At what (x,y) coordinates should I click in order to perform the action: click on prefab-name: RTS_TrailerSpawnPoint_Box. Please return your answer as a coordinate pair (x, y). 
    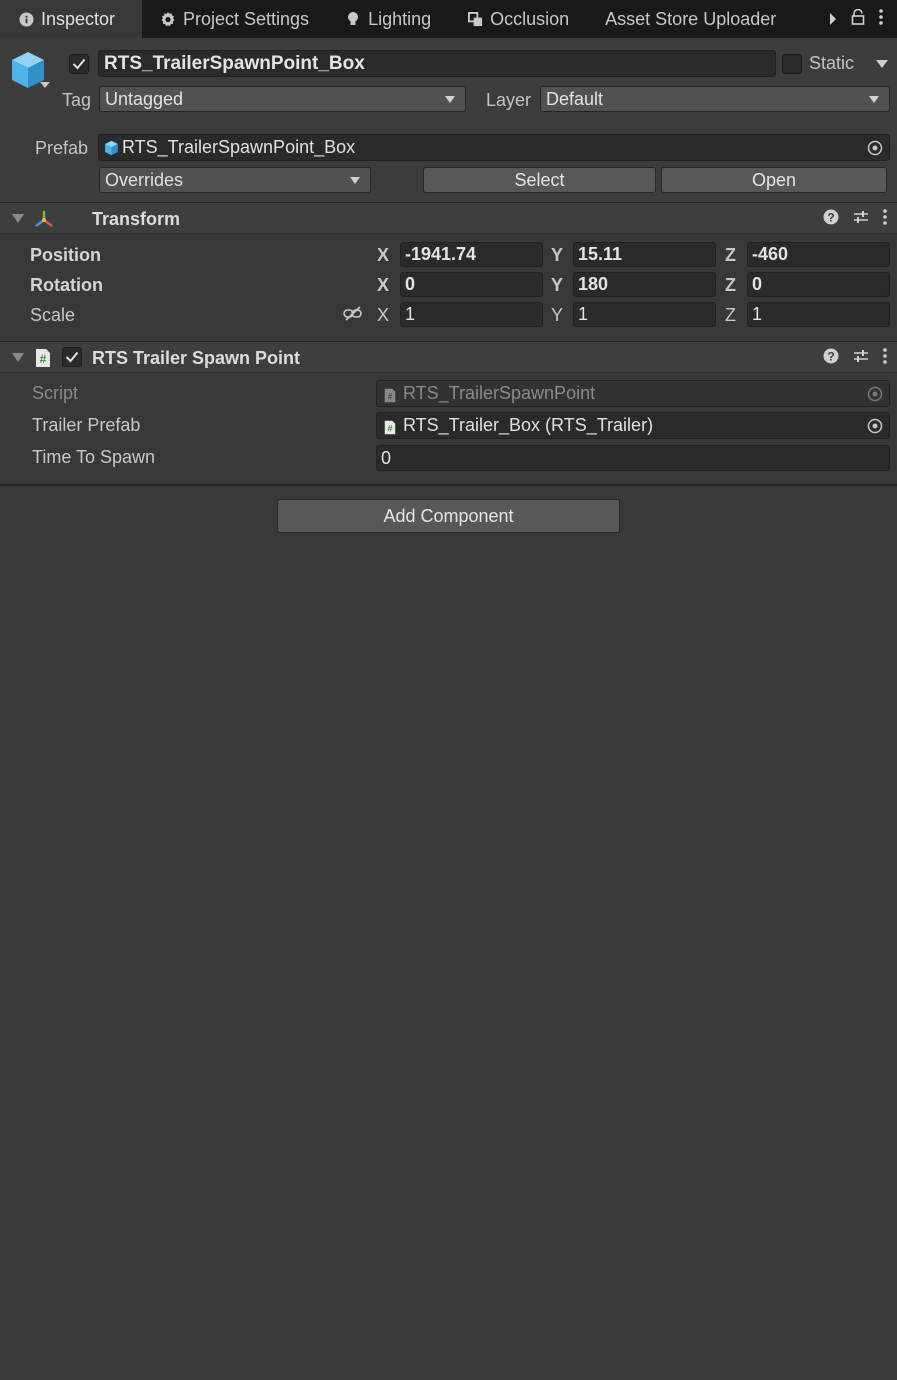
    Looking at the image, I should click on (239, 147).